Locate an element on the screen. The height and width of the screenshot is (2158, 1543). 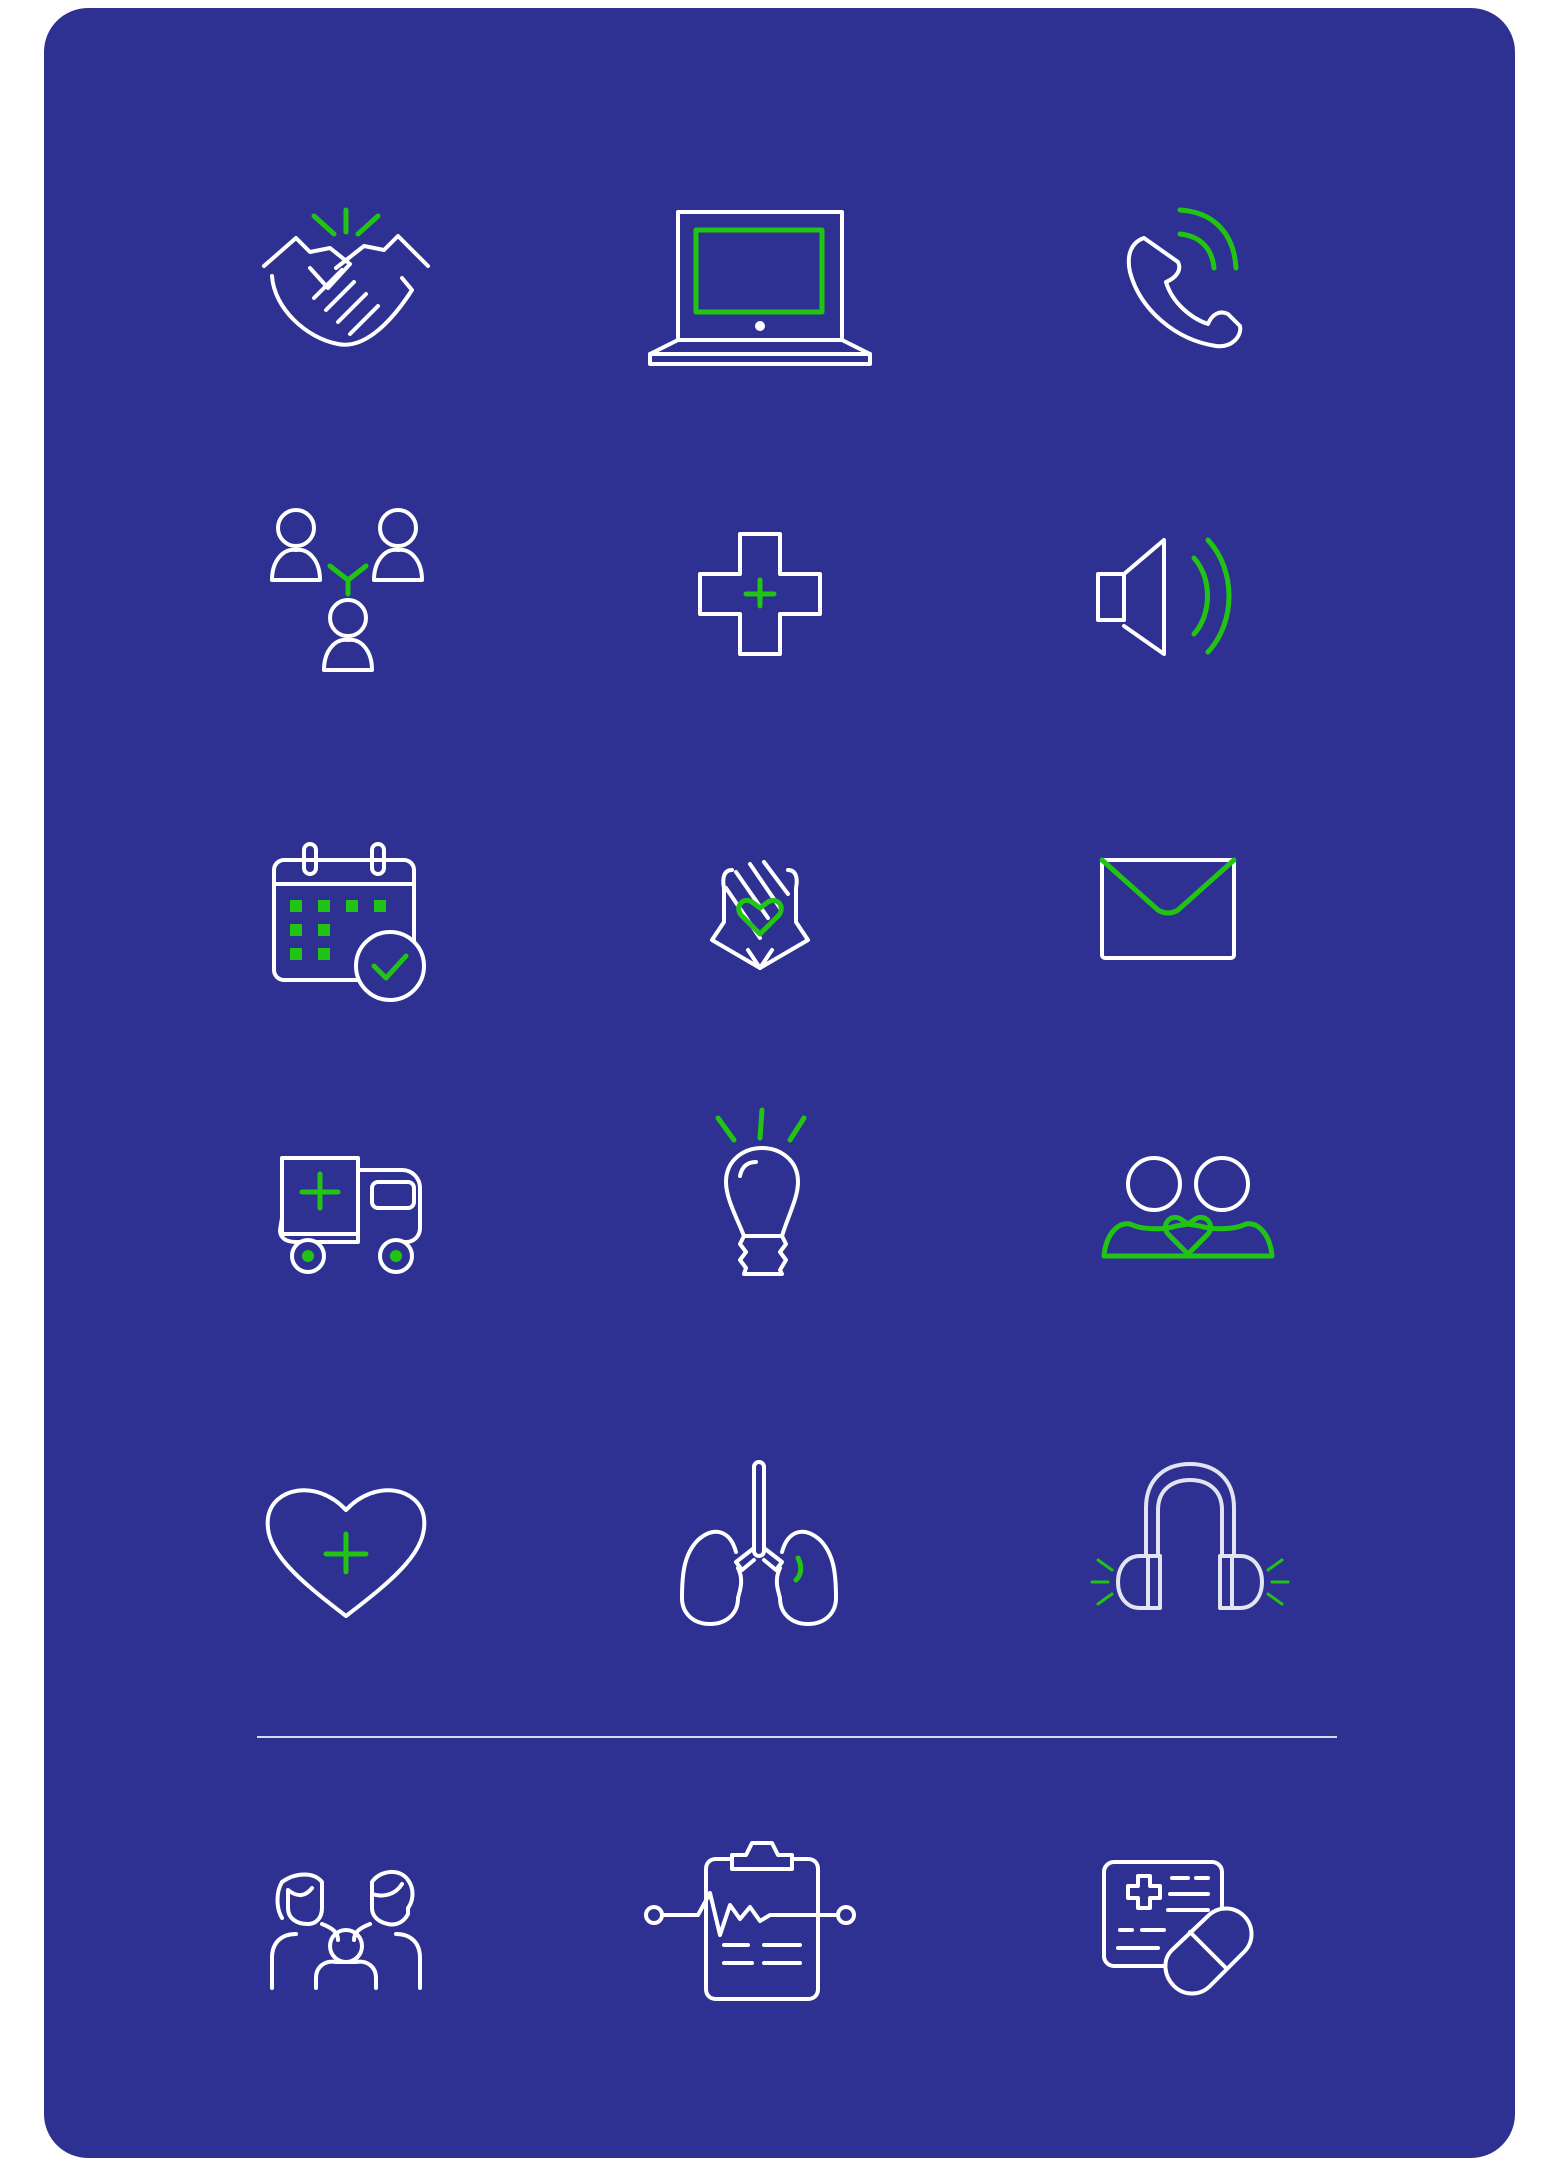
ambulance-icon is located at coordinates (346, 1208).